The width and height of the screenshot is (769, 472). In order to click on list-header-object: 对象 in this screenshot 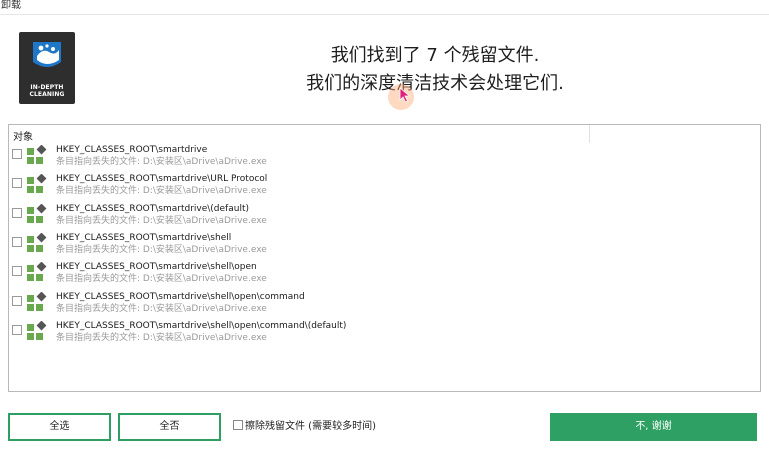, I will do `click(23, 137)`.